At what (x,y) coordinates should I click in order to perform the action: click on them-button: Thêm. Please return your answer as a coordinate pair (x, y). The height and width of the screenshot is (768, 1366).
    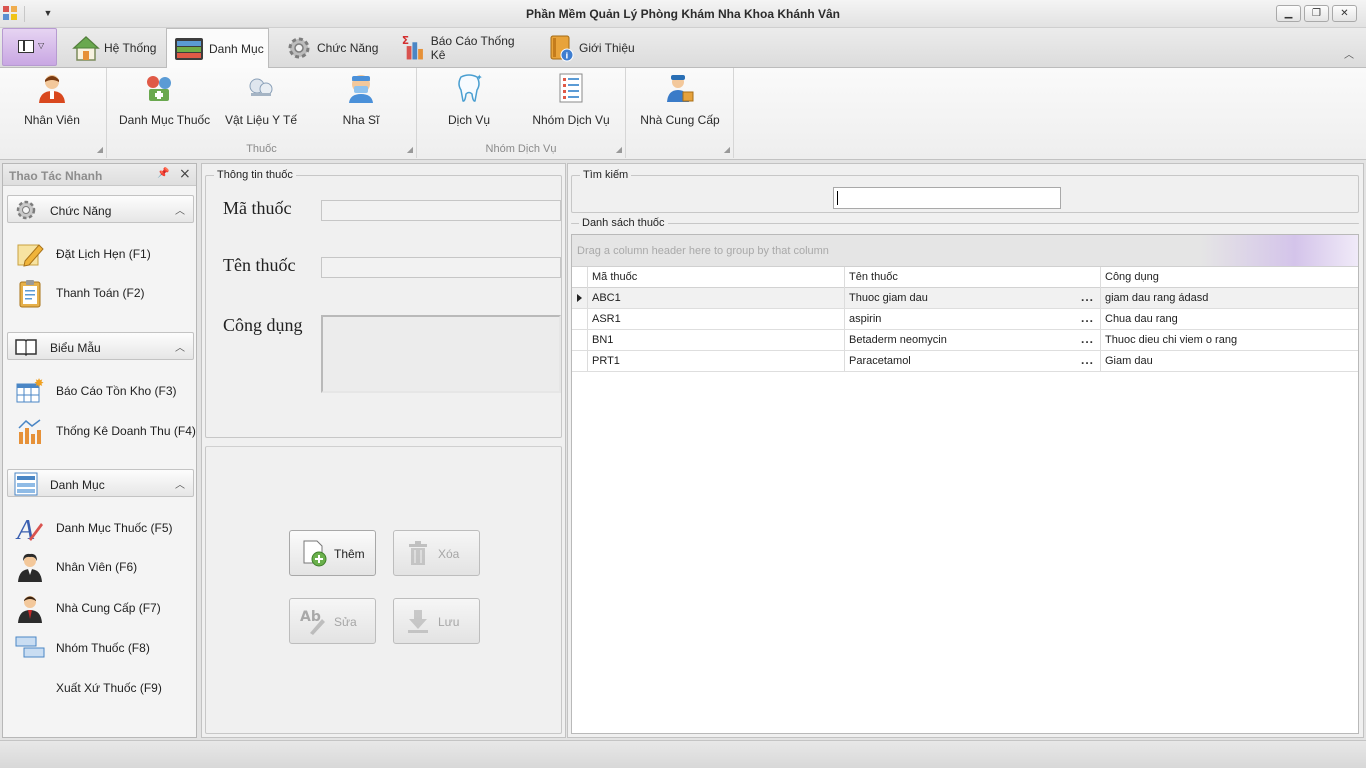
    Looking at the image, I should click on (332, 553).